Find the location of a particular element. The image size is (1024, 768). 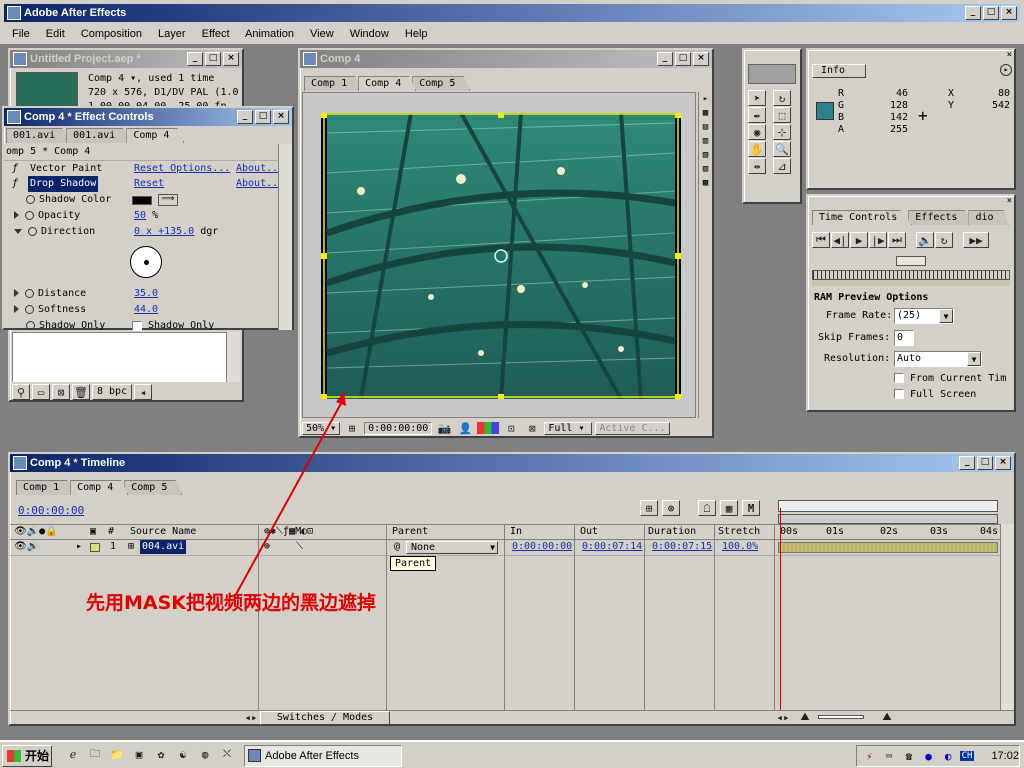

hand-tool-icon: ✋ is located at coordinates (757, 149).